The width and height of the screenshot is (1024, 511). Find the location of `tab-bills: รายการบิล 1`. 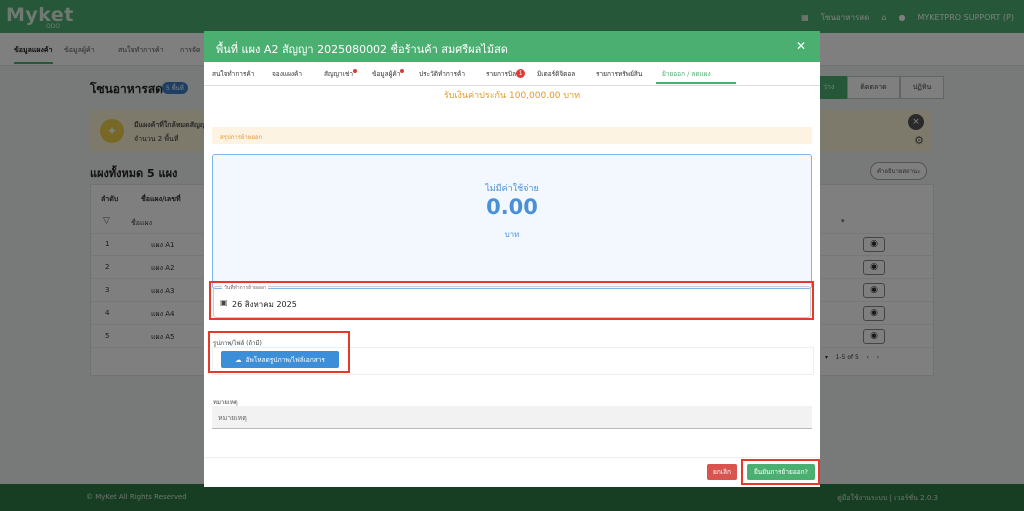

tab-bills: รายการบิล 1 is located at coordinates (506, 74).